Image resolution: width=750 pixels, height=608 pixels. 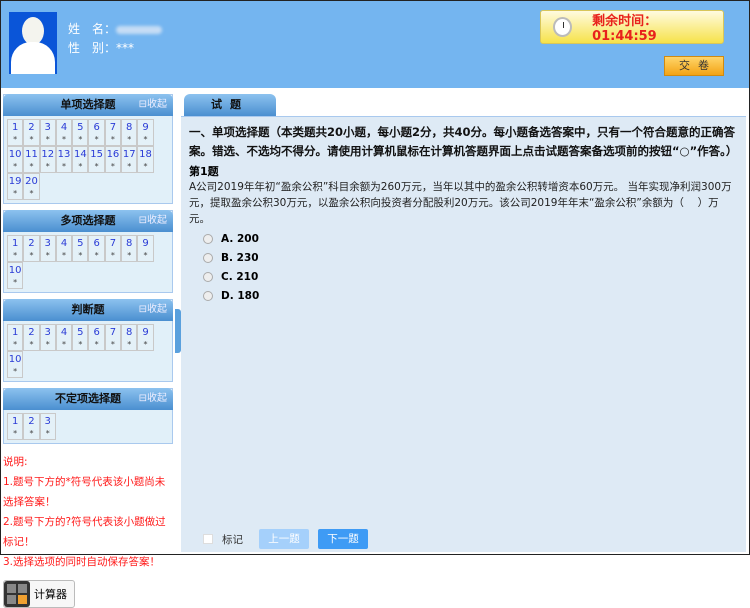 What do you see at coordinates (15, 154) in the screenshot?
I see `question-number: 10` at bounding box center [15, 154].